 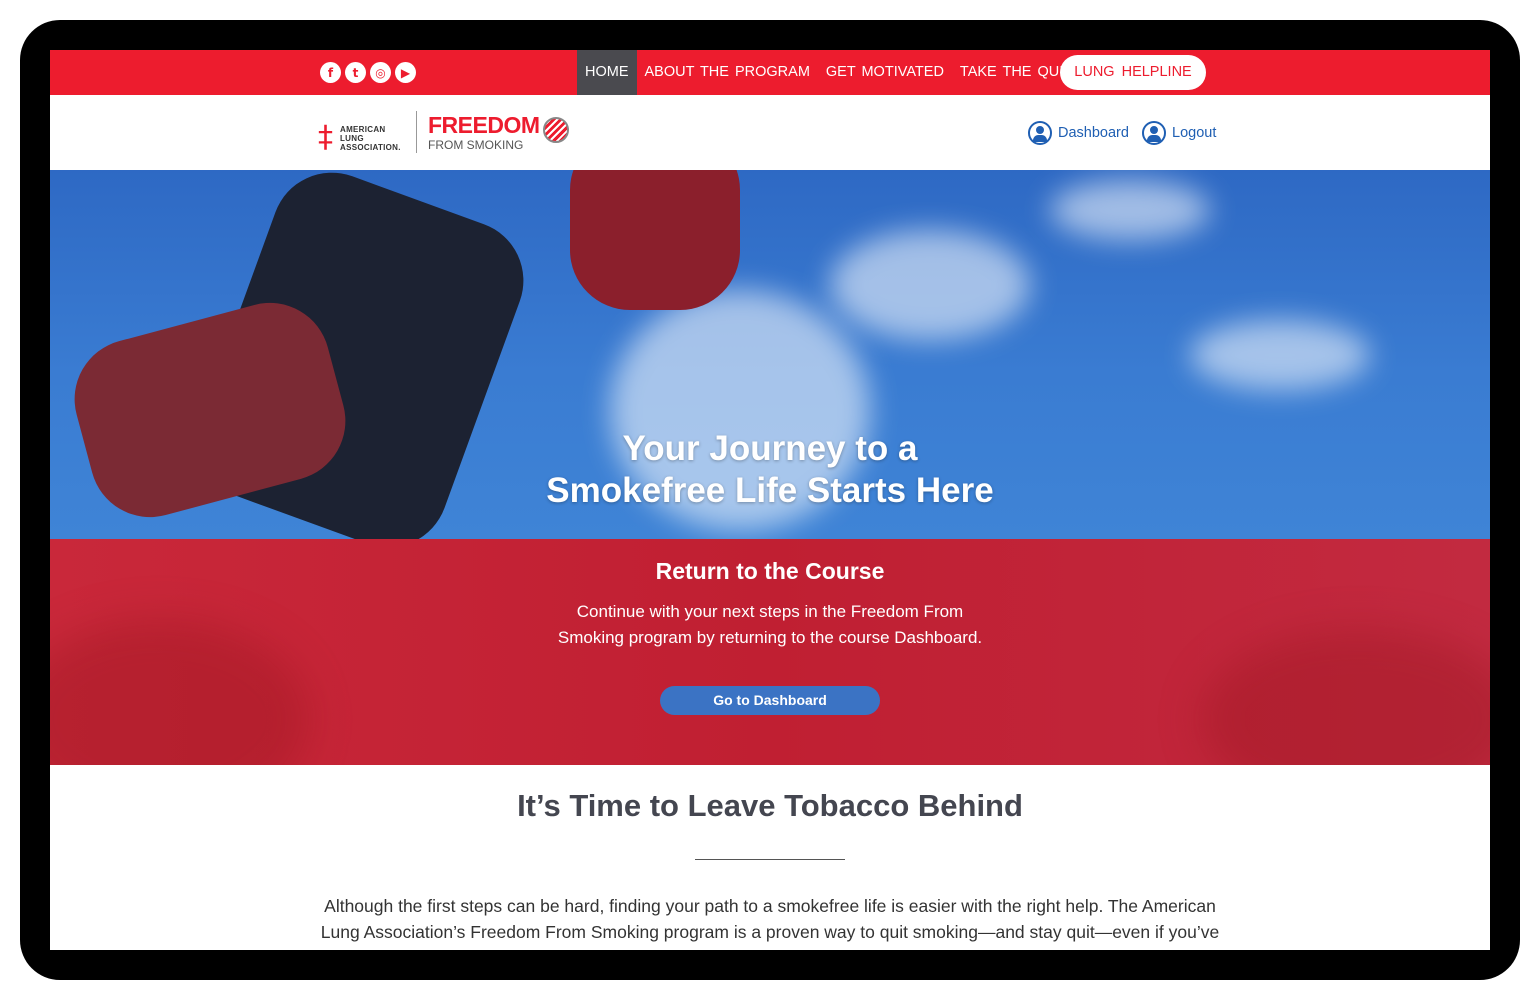 I want to click on section-divider, so click(x=770, y=859).